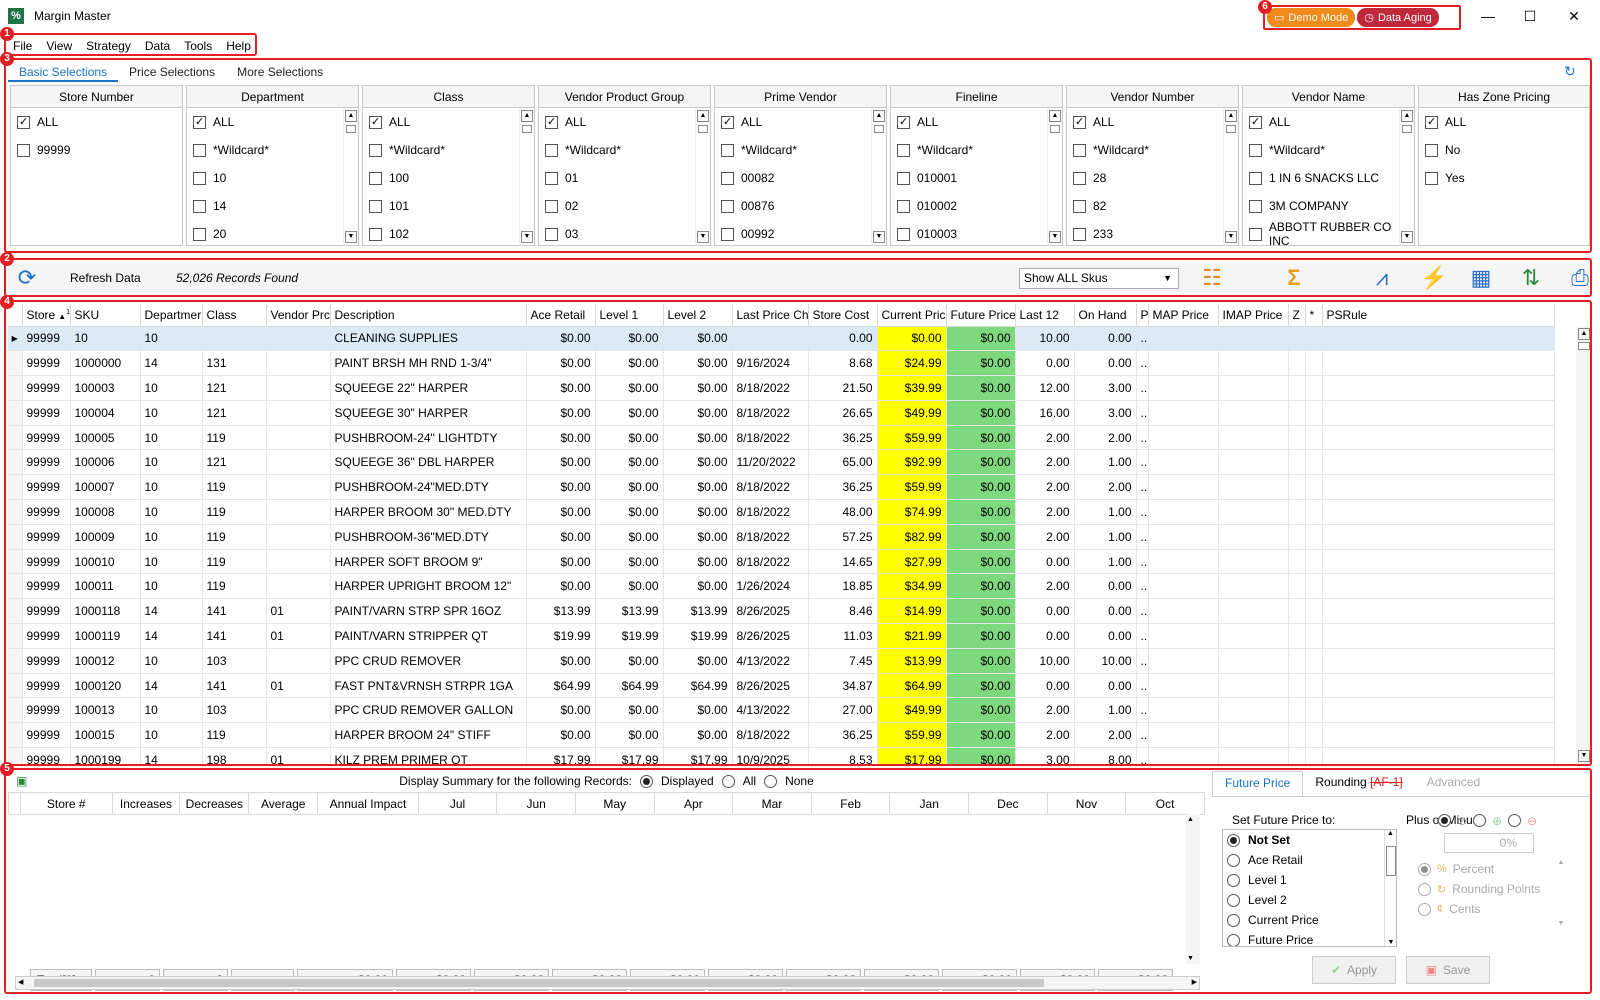  What do you see at coordinates (624, 206) in the screenshot?
I see `filter-option: 02` at bounding box center [624, 206].